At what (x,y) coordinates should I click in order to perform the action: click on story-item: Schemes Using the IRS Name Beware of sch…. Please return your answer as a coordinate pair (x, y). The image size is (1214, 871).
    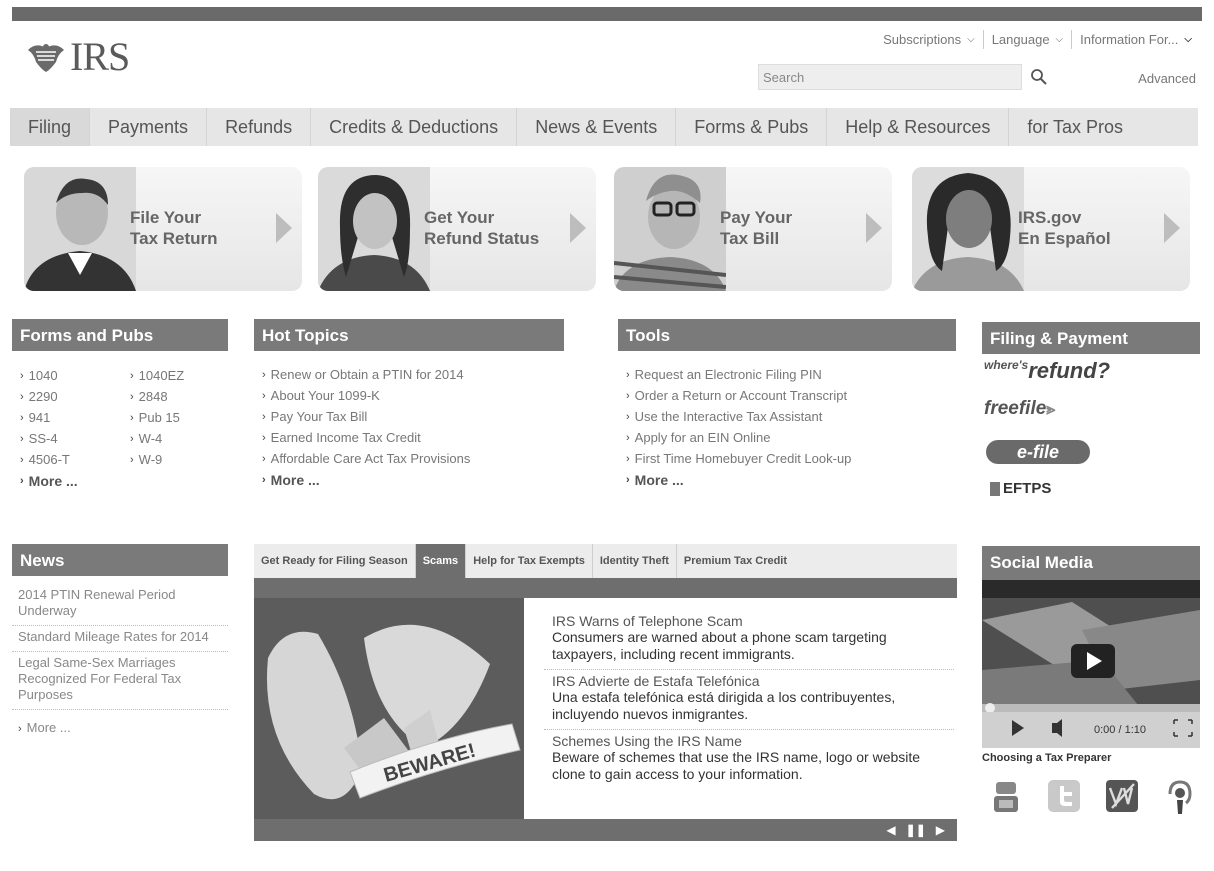
    Looking at the image, I should click on (749, 759).